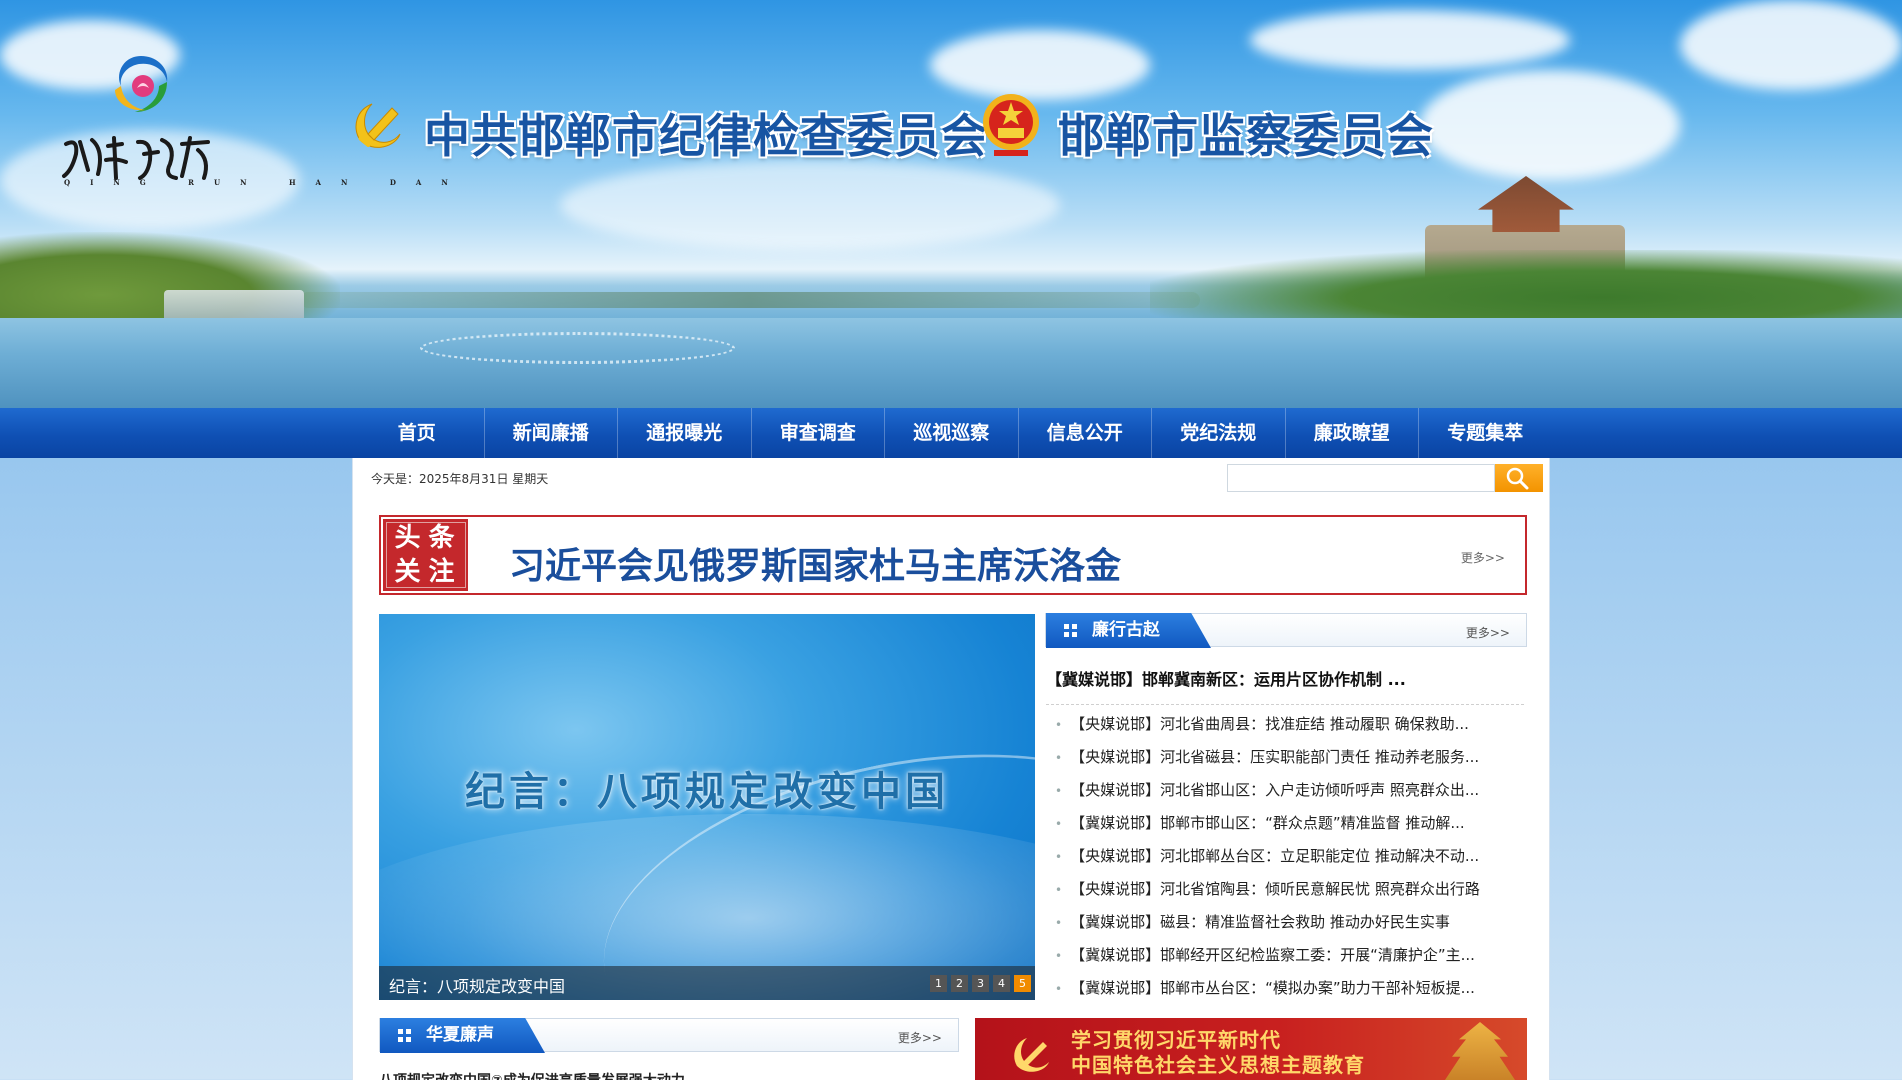 The width and height of the screenshot is (1902, 1080). What do you see at coordinates (477, 985) in the screenshot?
I see `slide-caption: 纪言：八项规定改变中国` at bounding box center [477, 985].